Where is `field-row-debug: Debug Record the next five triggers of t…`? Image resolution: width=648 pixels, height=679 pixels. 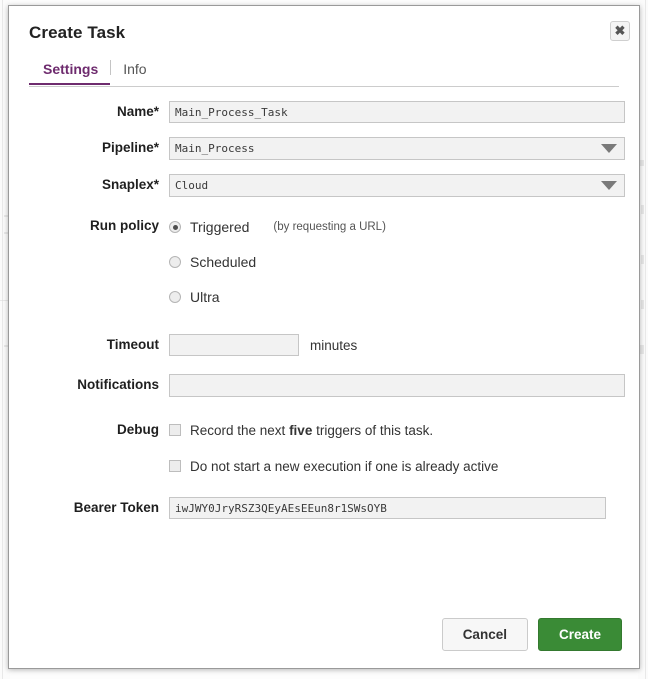 field-row-debug: Debug Record the next five triggers of t… is located at coordinates (324, 455).